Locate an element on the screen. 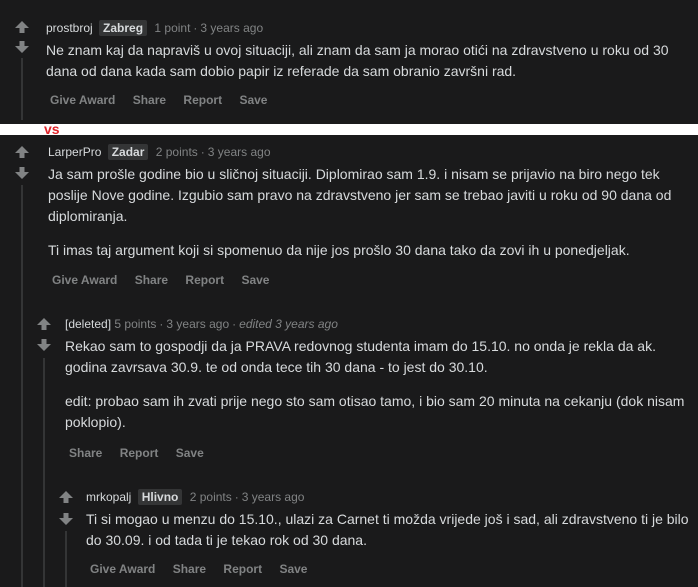  comment-actions: Share Report Save is located at coordinates (143, 453).